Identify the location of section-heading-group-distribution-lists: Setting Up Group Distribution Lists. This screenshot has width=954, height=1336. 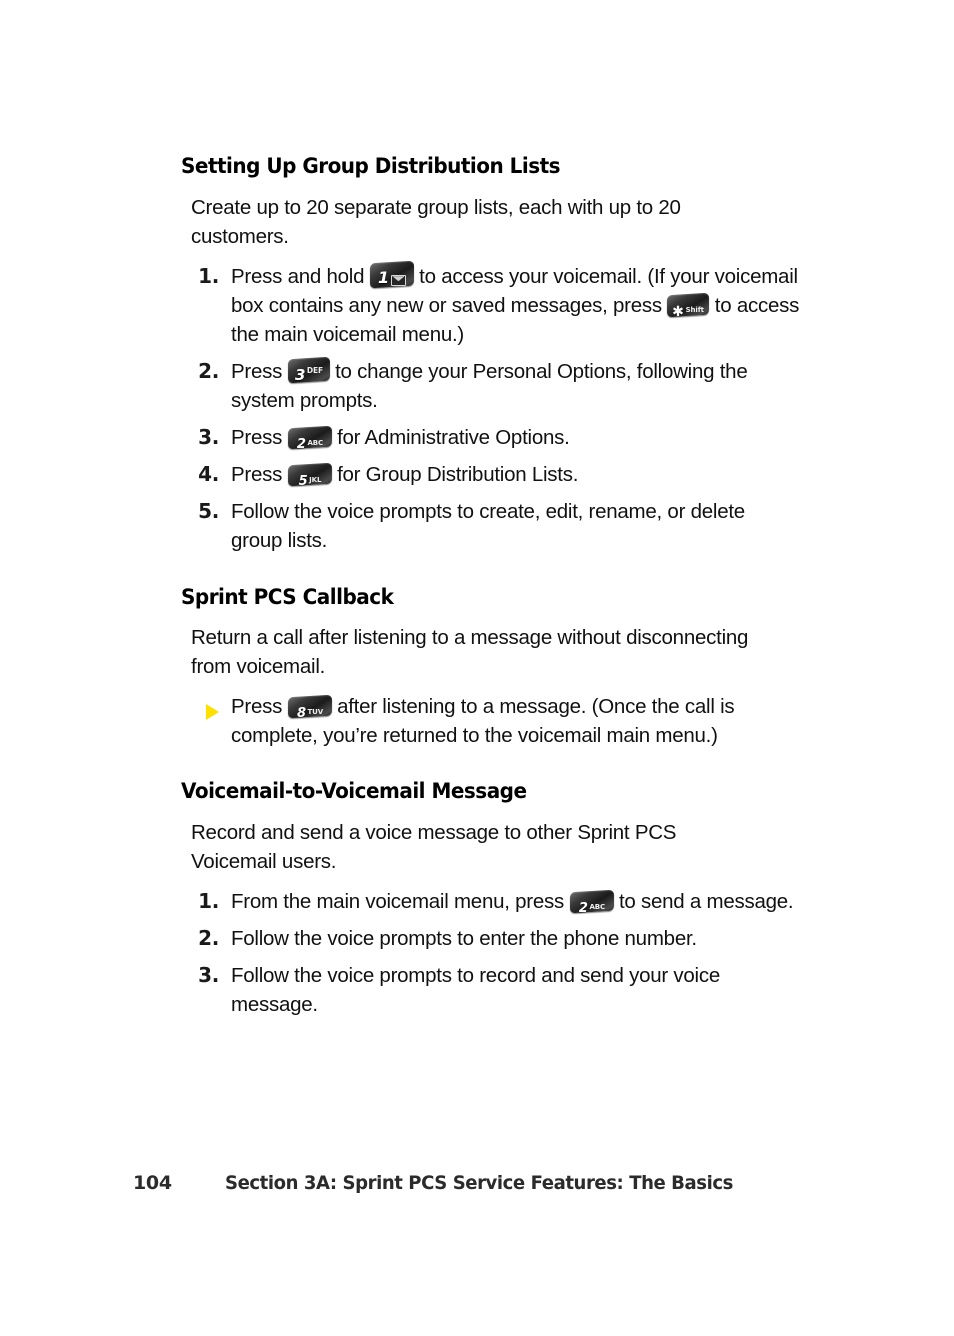
(371, 166).